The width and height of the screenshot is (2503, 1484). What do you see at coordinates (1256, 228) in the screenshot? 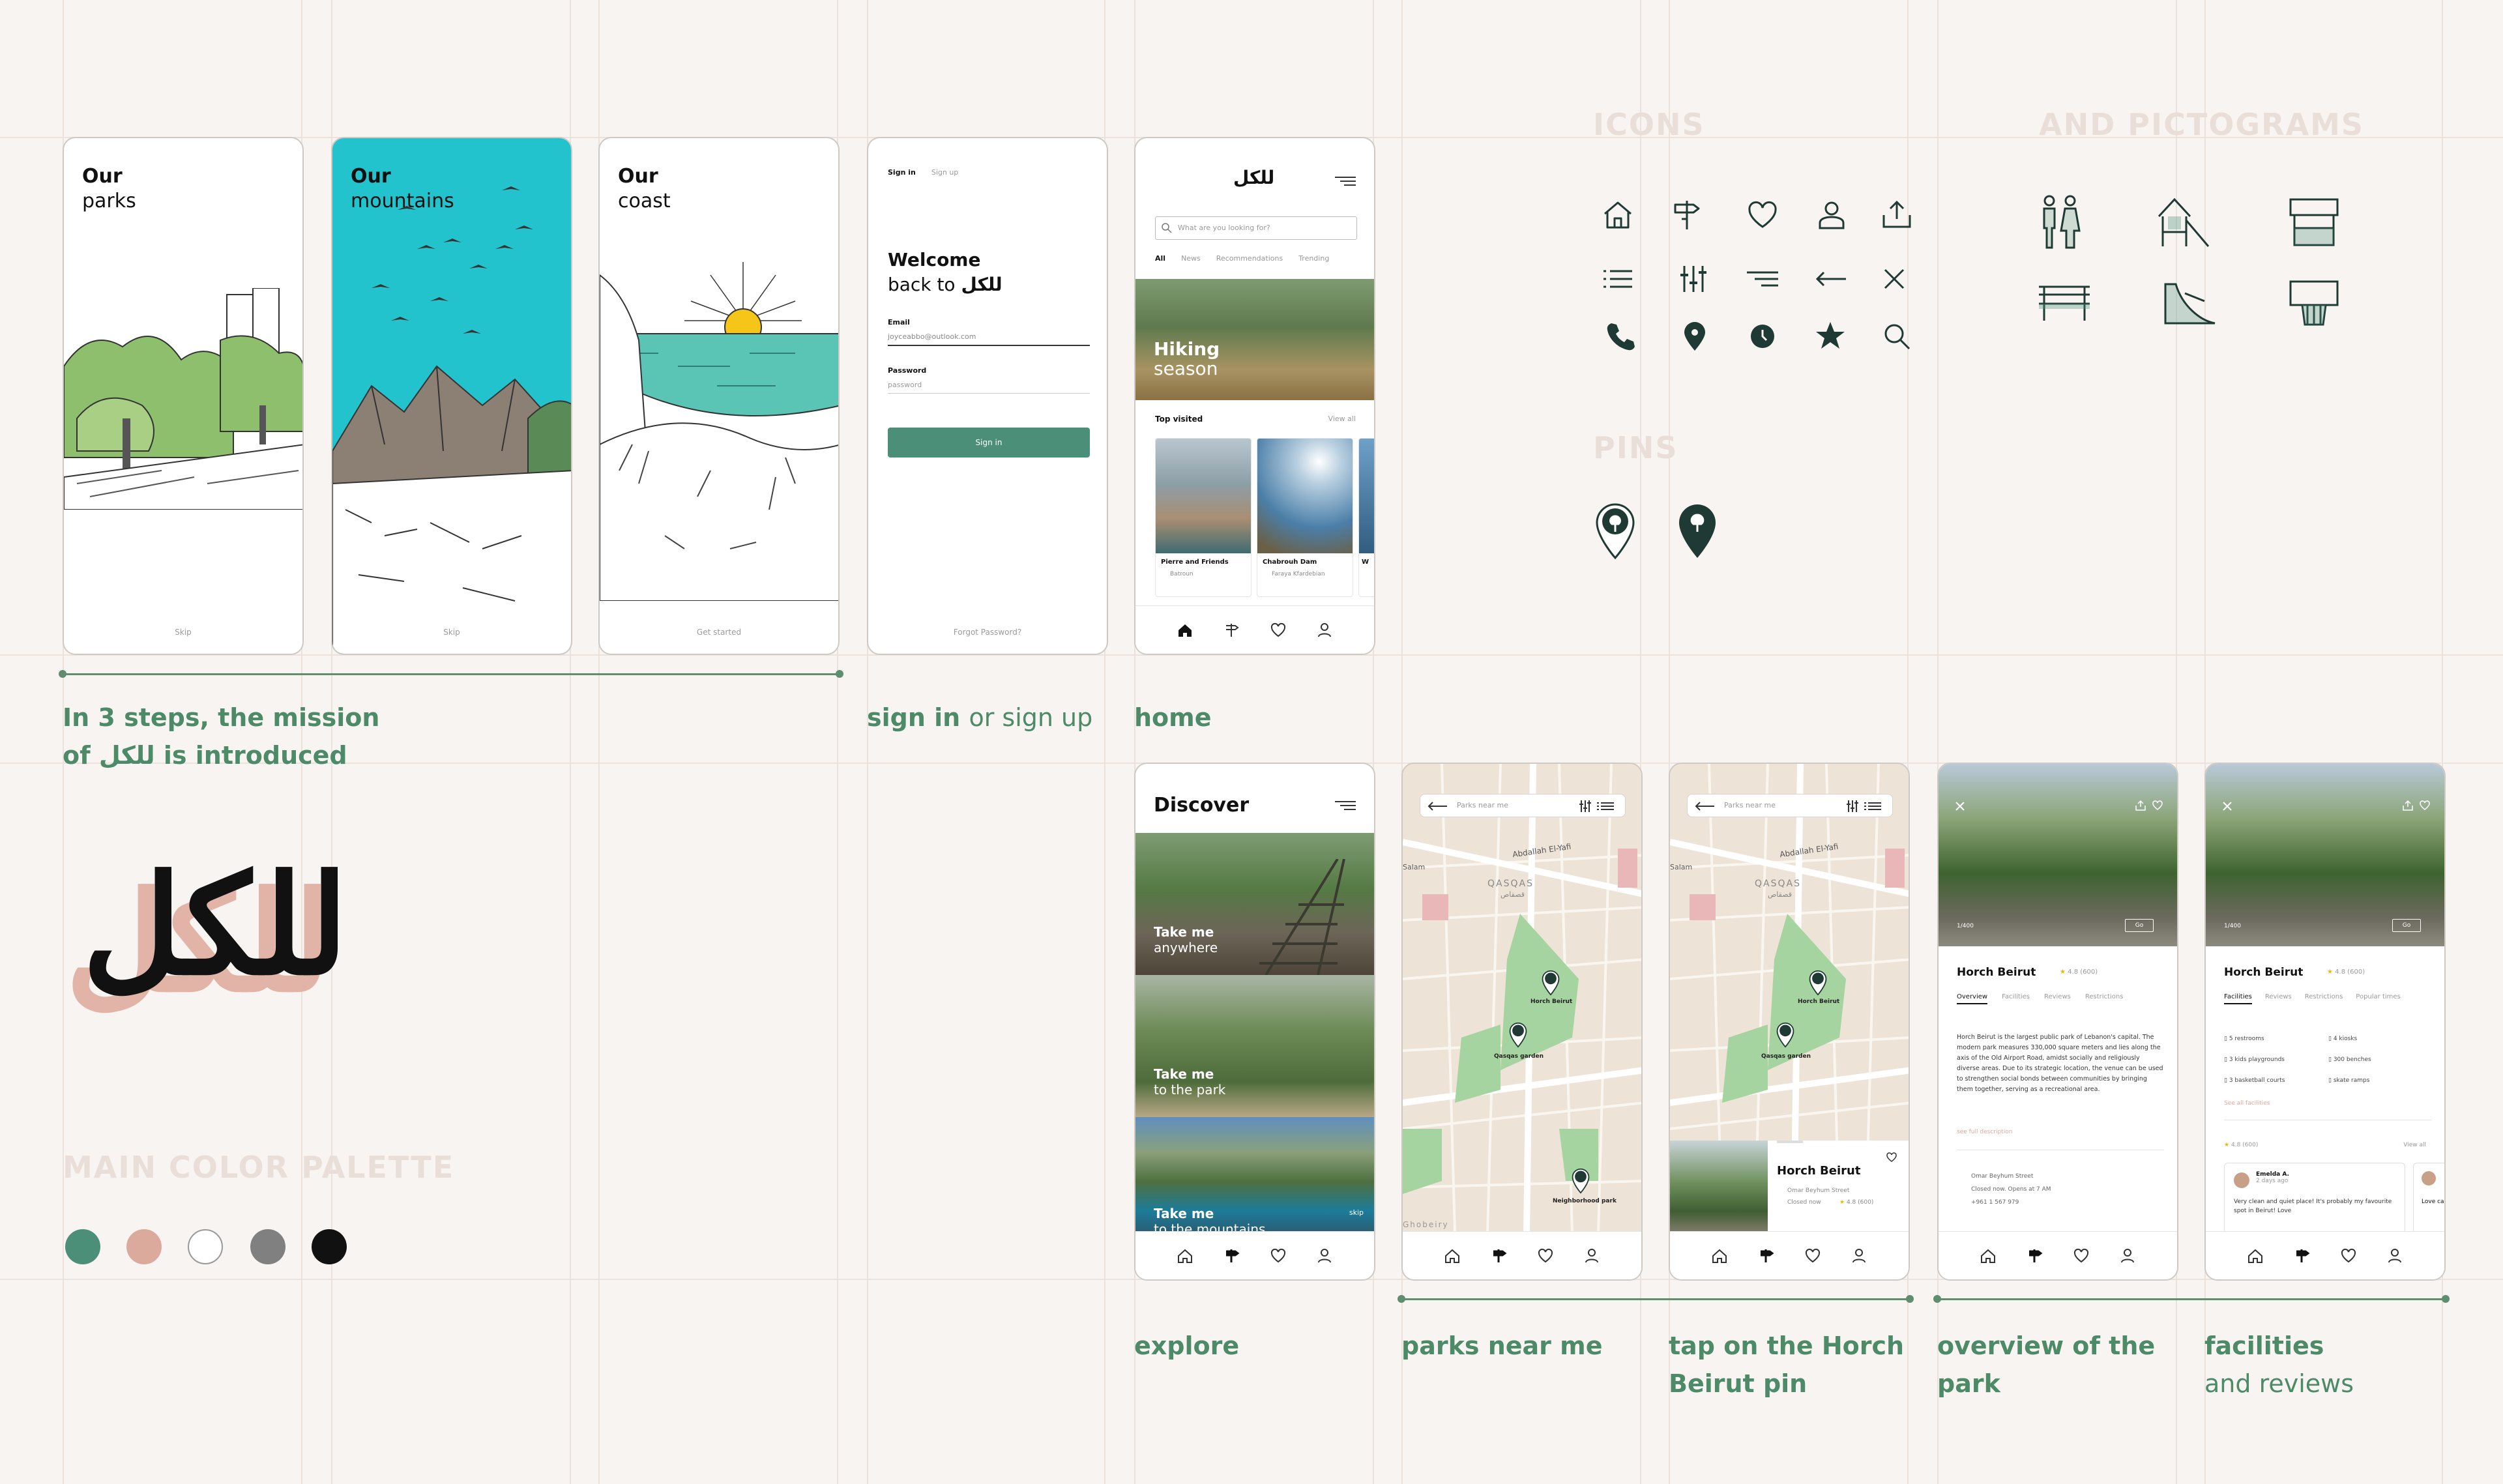
I see `search-input: What are you looking for?` at bounding box center [1256, 228].